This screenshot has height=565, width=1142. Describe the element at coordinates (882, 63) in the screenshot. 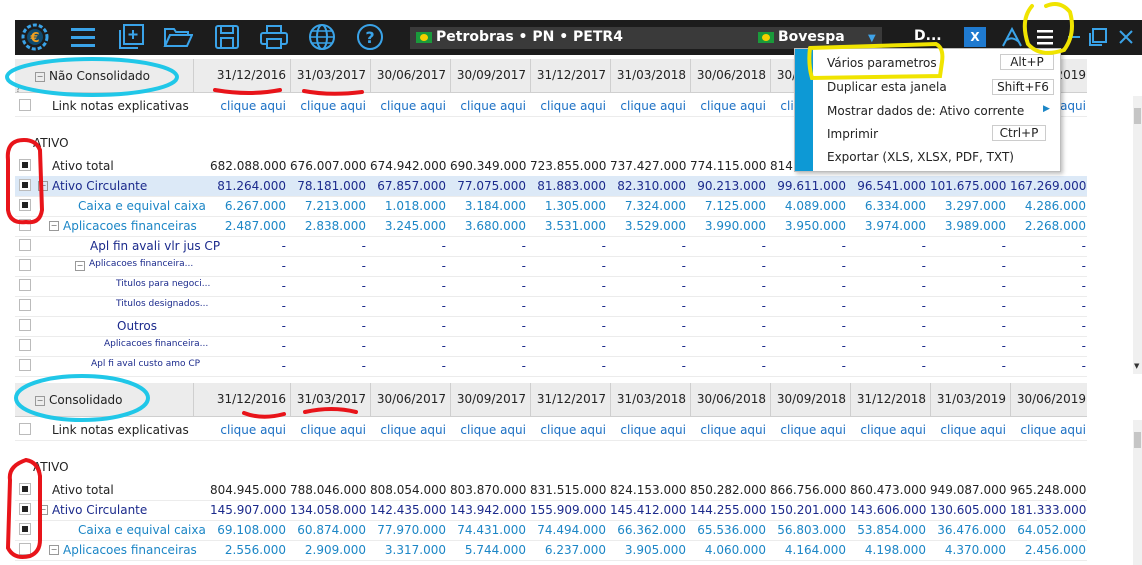

I see `menu-item-varios-parametros: Vários parametros` at that location.